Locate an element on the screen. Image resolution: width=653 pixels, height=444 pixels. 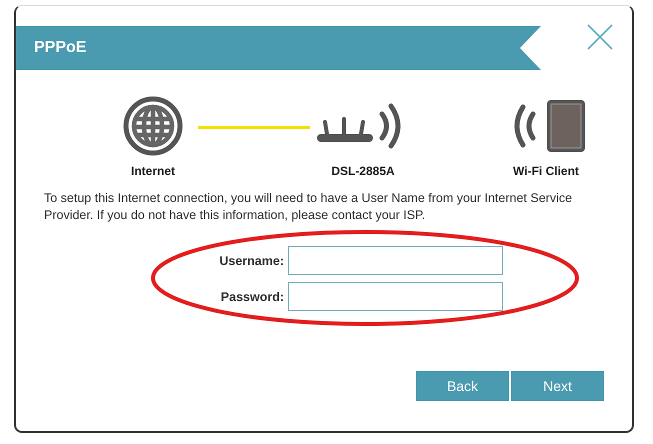
wizard-button: Next is located at coordinates (557, 386).